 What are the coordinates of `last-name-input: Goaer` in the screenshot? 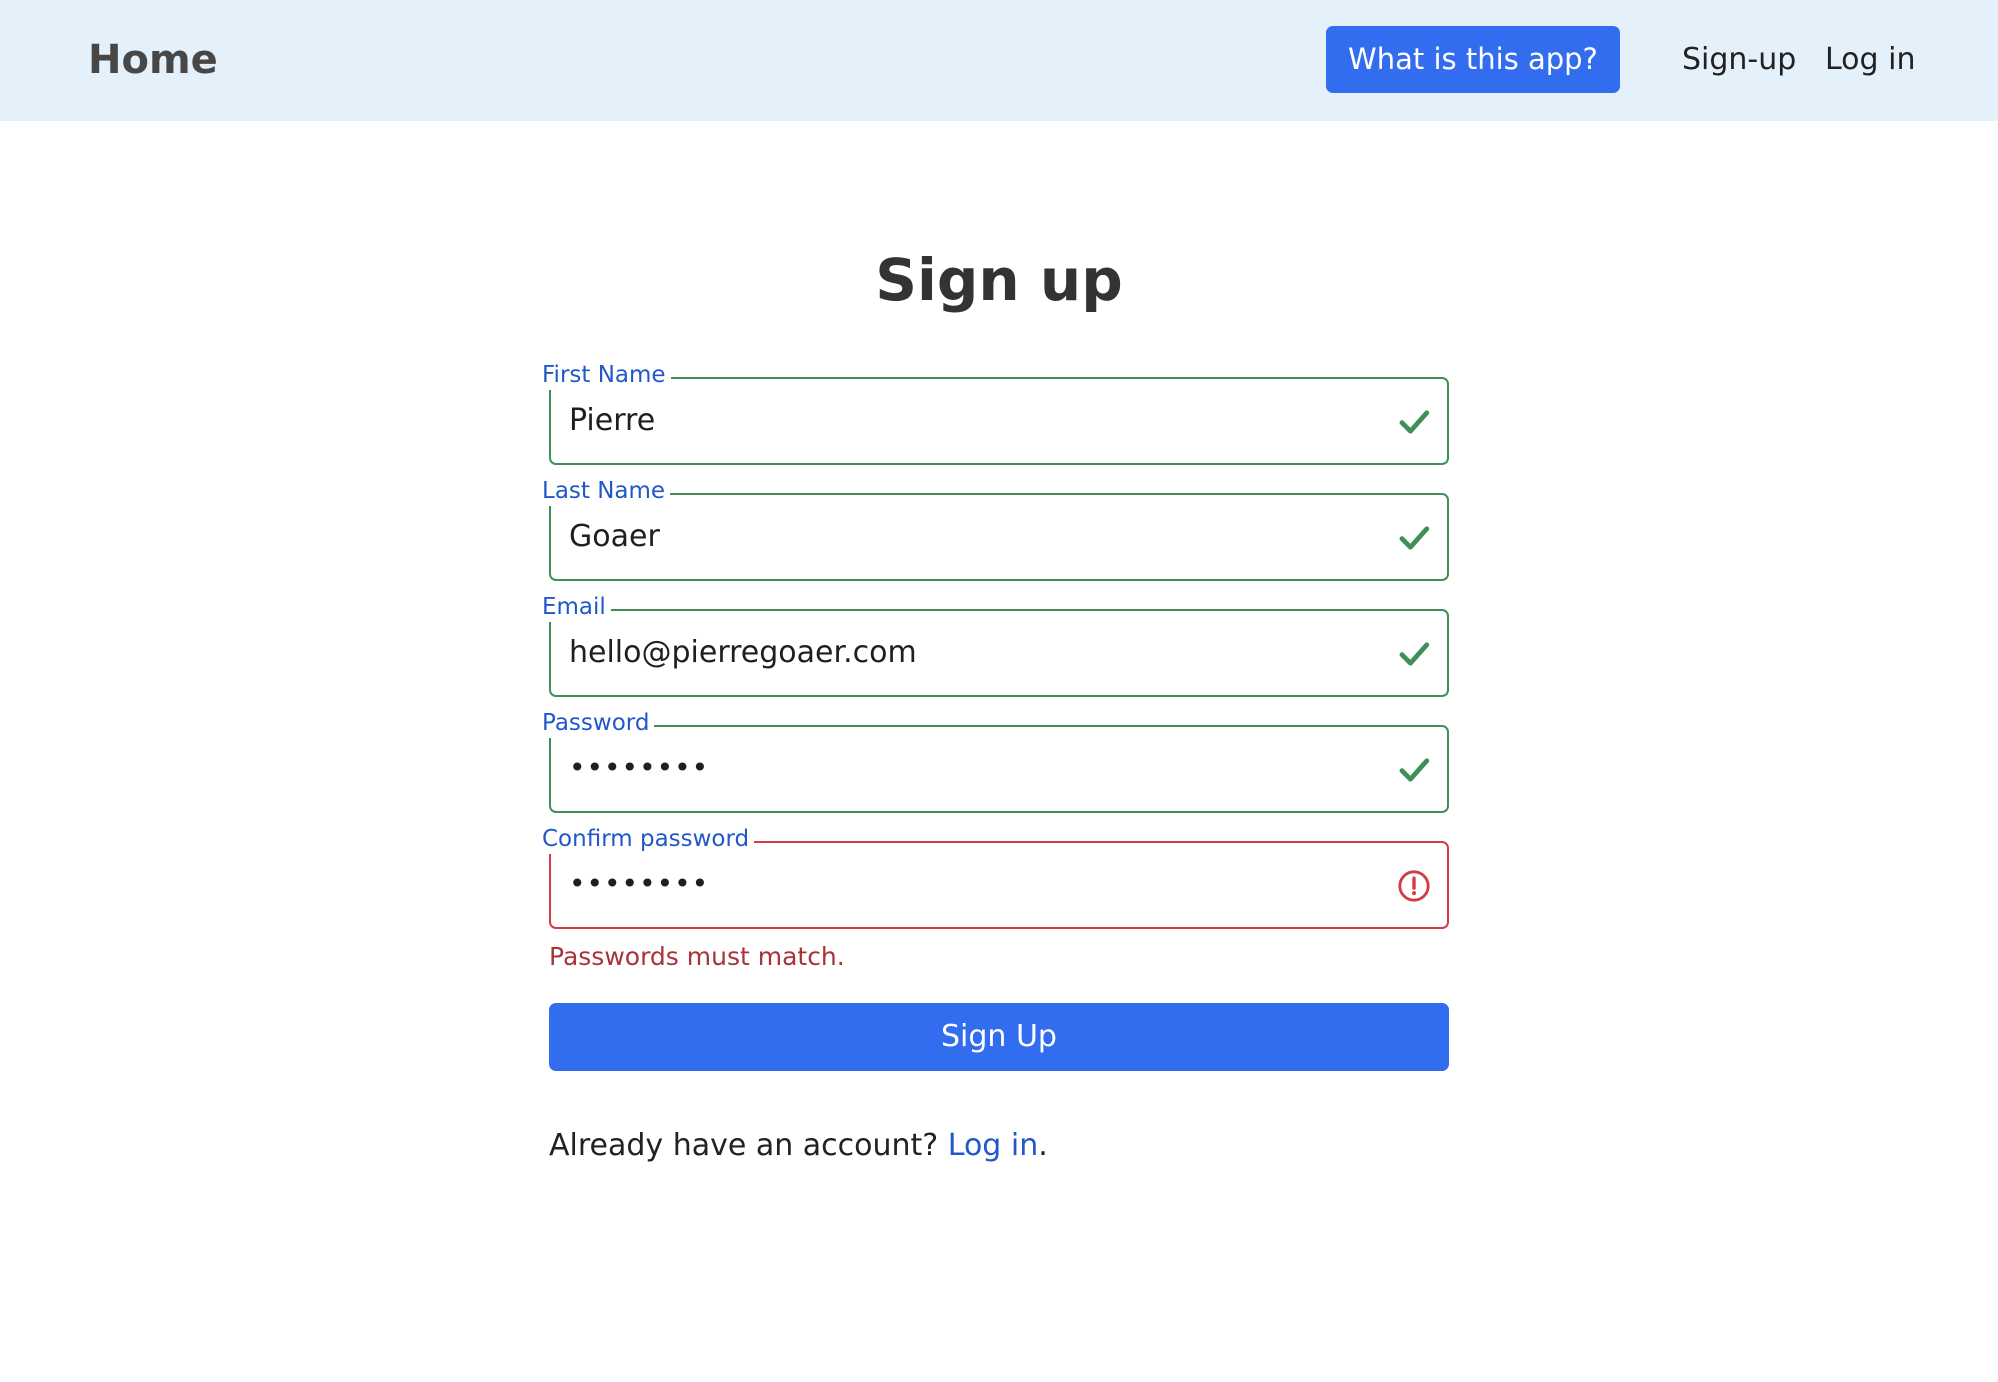 It's located at (614, 537).